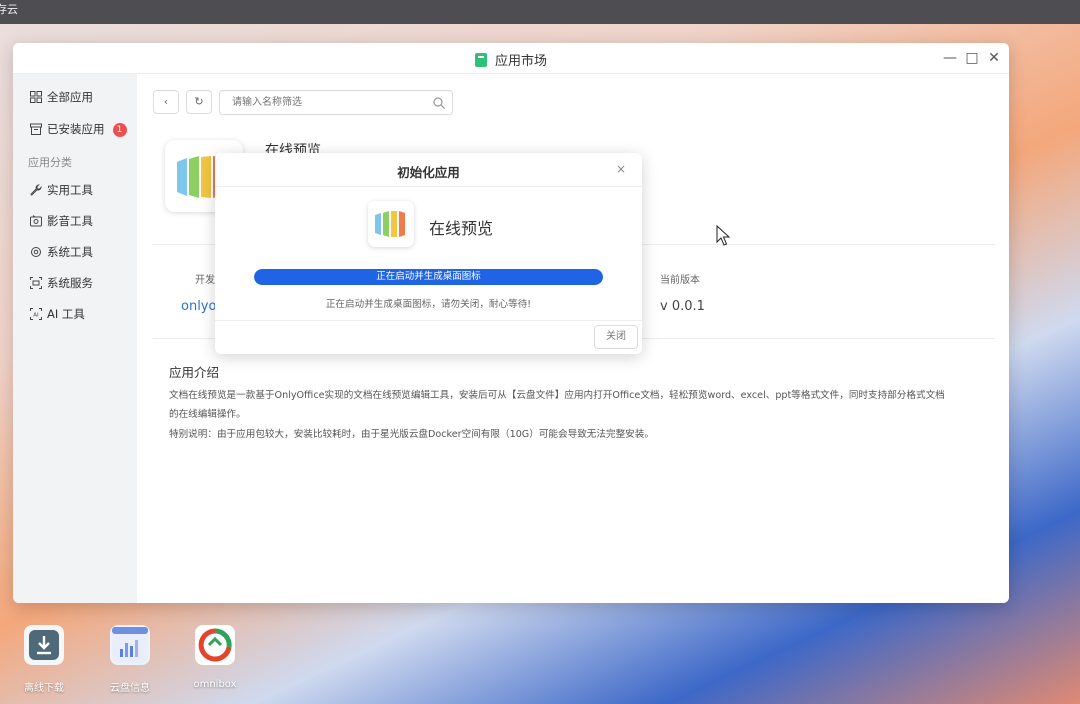  I want to click on desktop-icon-cloud-info, so click(130, 645).